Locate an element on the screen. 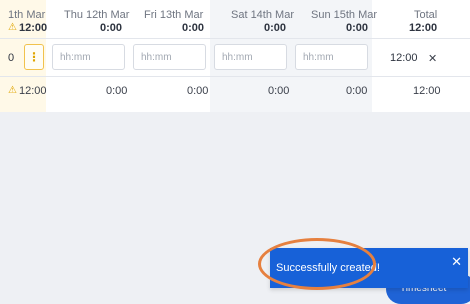 The height and width of the screenshot is (304, 470). header-day-sunday: Sun 15th Mar is located at coordinates (344, 15).